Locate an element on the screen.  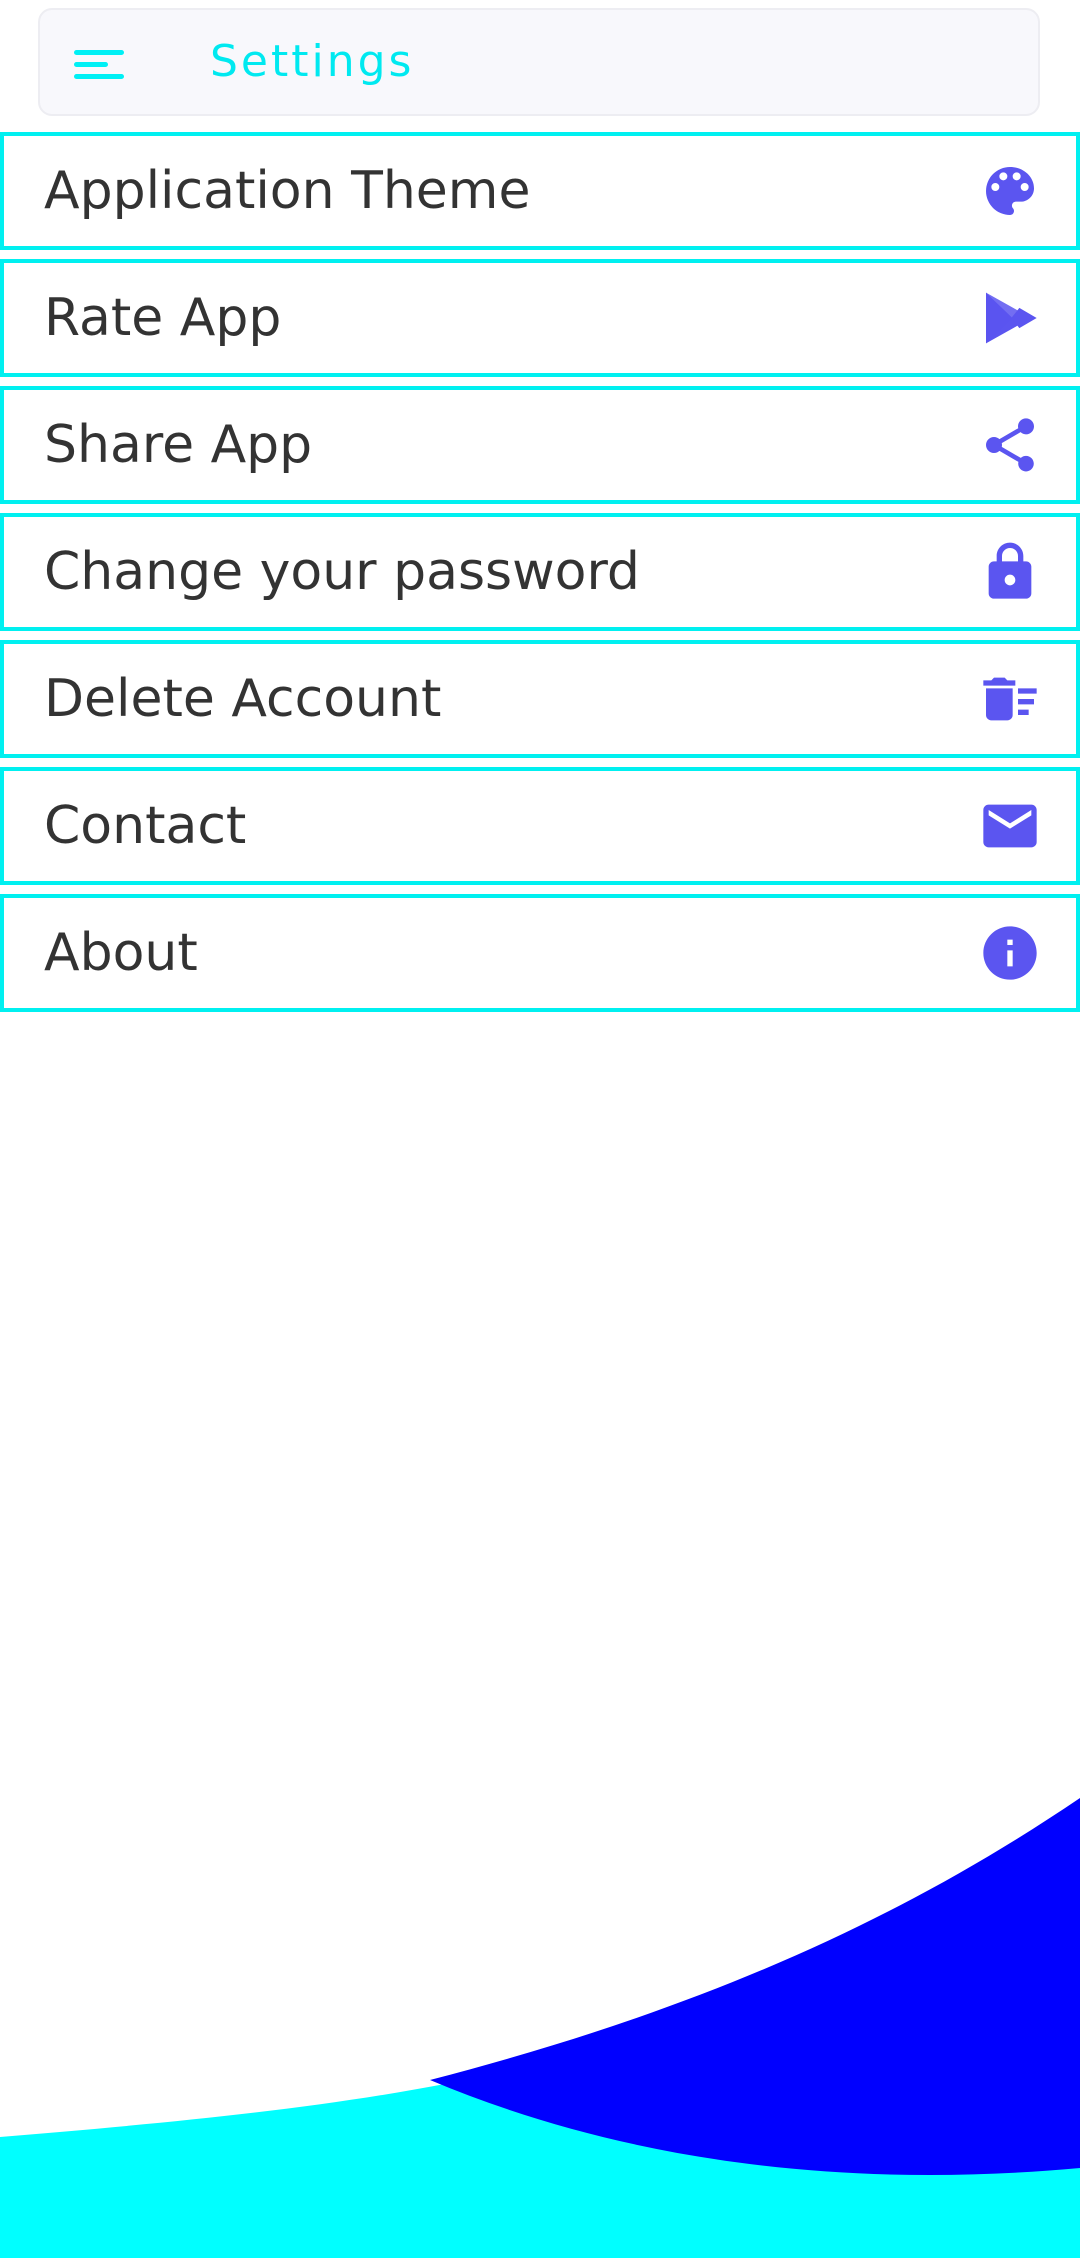
settings-item-label: Rate App is located at coordinates (163, 318).